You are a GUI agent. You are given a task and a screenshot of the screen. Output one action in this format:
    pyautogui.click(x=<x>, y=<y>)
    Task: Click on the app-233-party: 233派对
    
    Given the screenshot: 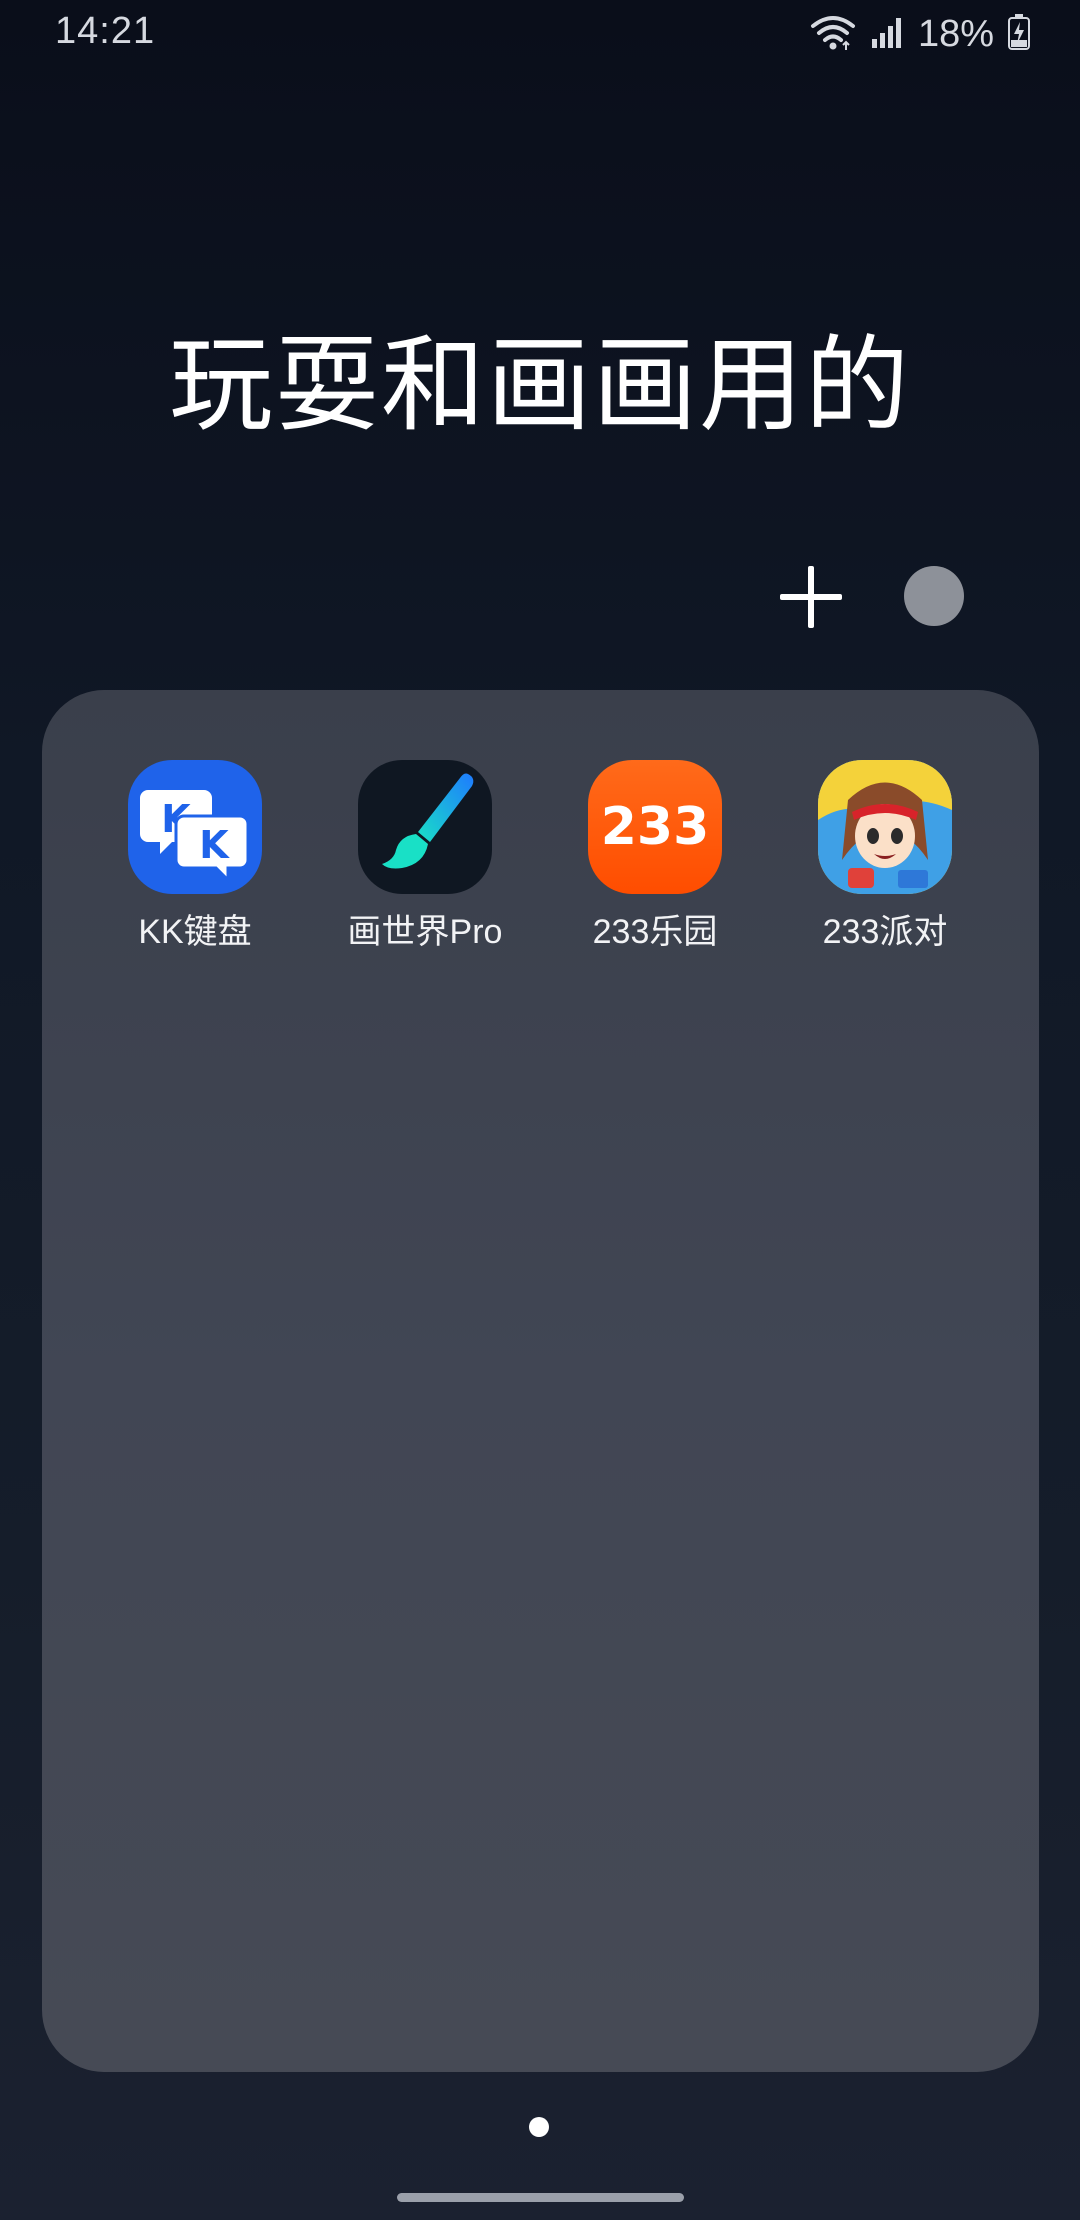 What is the action you would take?
    pyautogui.click(x=885, y=860)
    